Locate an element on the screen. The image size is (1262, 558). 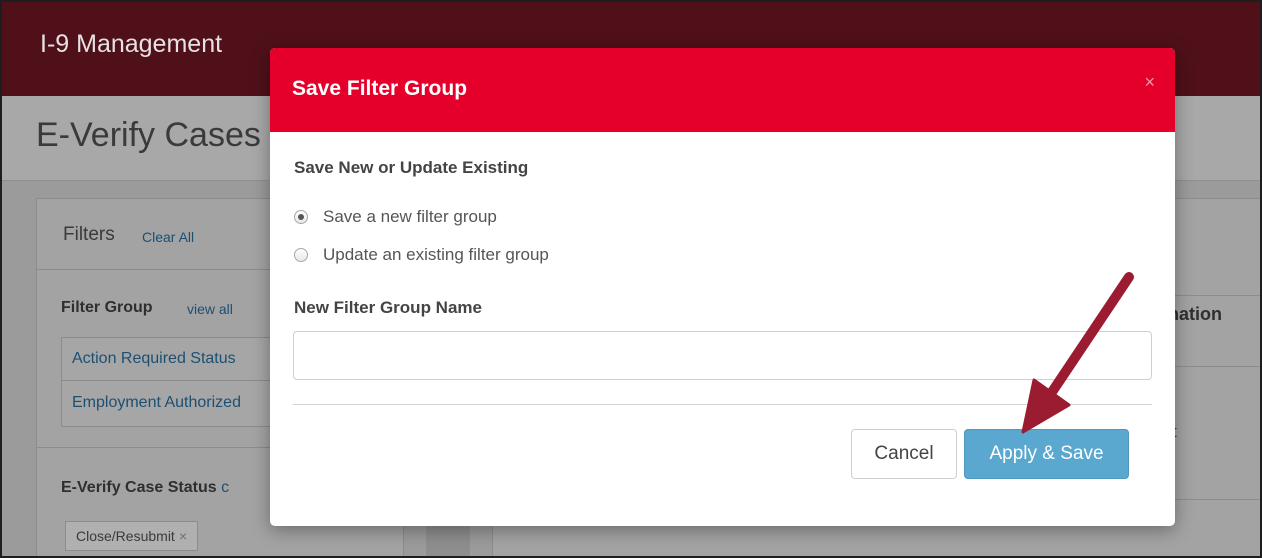
save-new-option-label: Save a new filter group is located at coordinates (410, 217).